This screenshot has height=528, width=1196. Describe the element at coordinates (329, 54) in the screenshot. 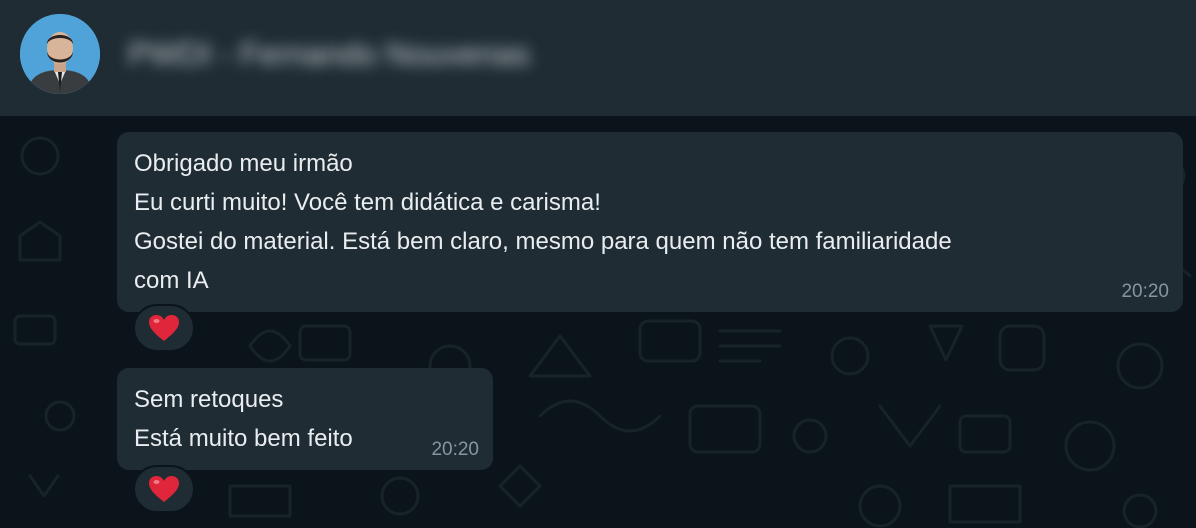

I see `contact-name: PWDI - Fernando Nouvenas` at that location.